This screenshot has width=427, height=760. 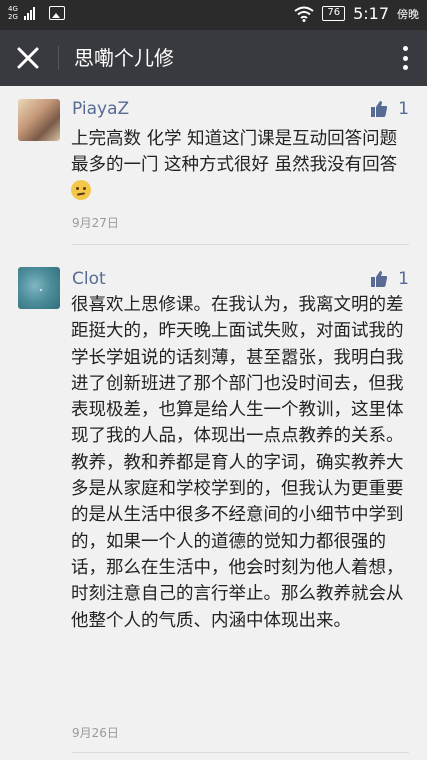 What do you see at coordinates (58, 58) in the screenshot?
I see `header-divider` at bounding box center [58, 58].